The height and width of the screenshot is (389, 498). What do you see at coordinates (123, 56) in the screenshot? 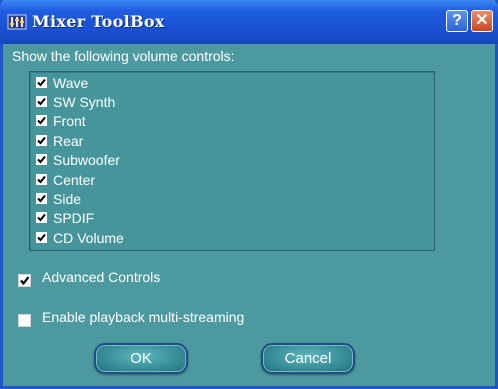
I see `volume-controls-prompt: Show the following volume controls:` at bounding box center [123, 56].